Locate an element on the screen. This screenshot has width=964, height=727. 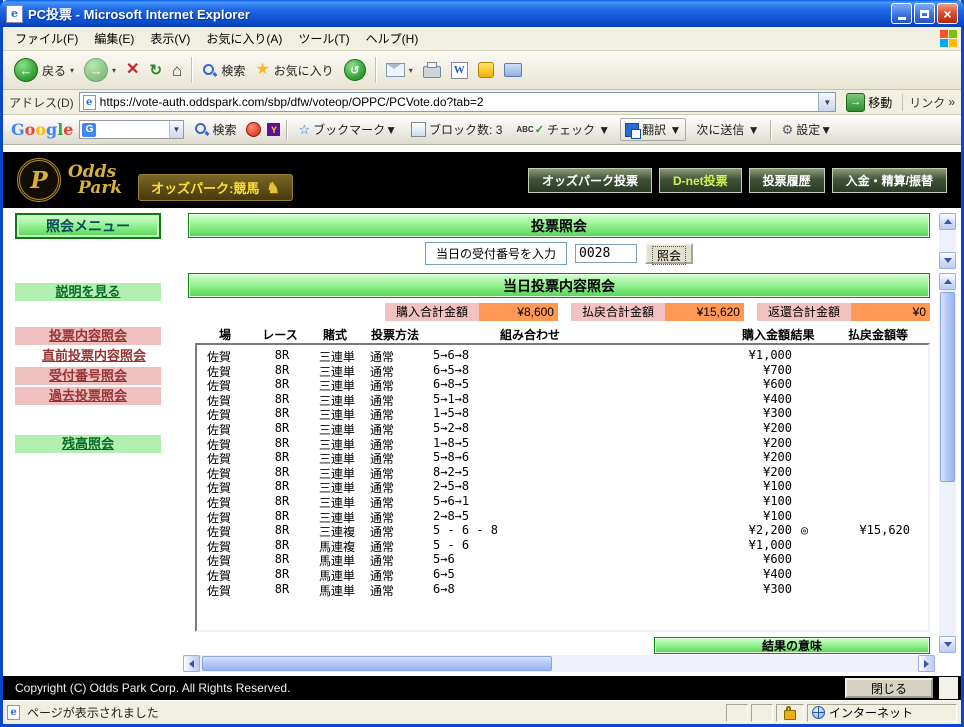
google-settings-button: ⚙ 設定▼ is located at coordinates (807, 129).